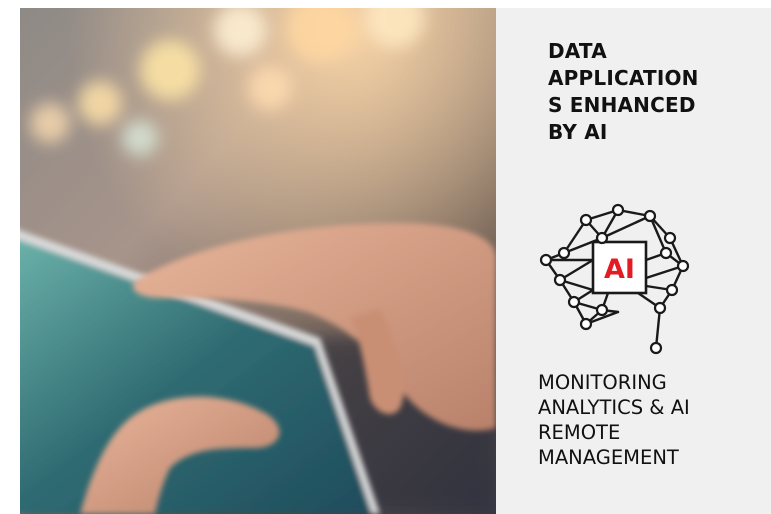 Image resolution: width=771 pixels, height=514 pixels. I want to click on ai-brain-icon: AI, so click(618, 278).